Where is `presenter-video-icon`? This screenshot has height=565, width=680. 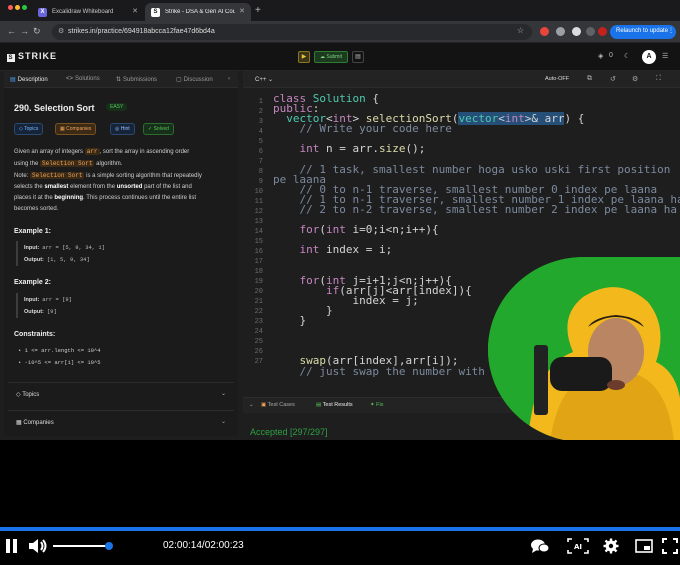 presenter-video-icon is located at coordinates (584, 348).